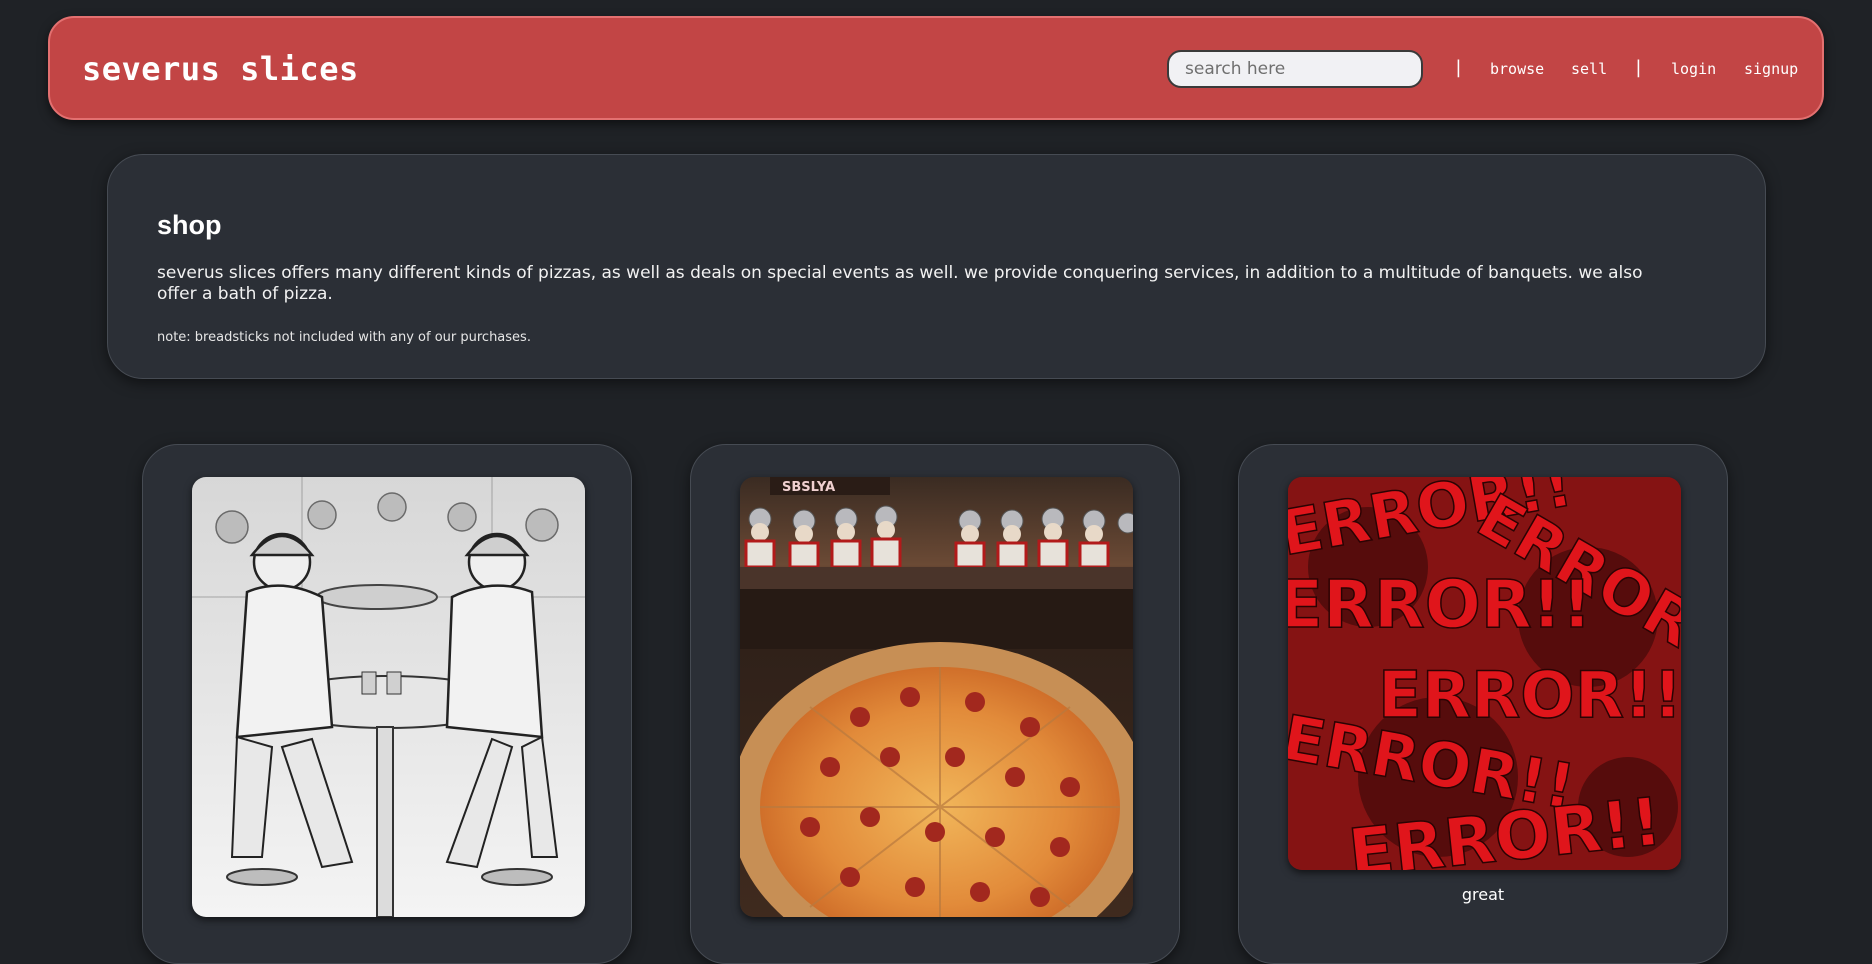 Image resolution: width=1872 pixels, height=964 pixels. Describe the element at coordinates (220, 69) in the screenshot. I see `site-logo: severus slices` at that location.